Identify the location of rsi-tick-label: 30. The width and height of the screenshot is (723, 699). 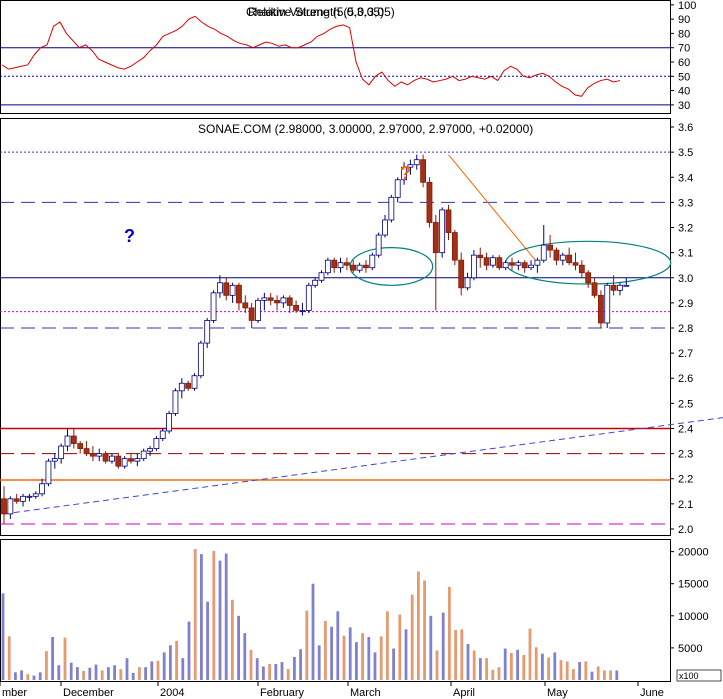
(684, 106).